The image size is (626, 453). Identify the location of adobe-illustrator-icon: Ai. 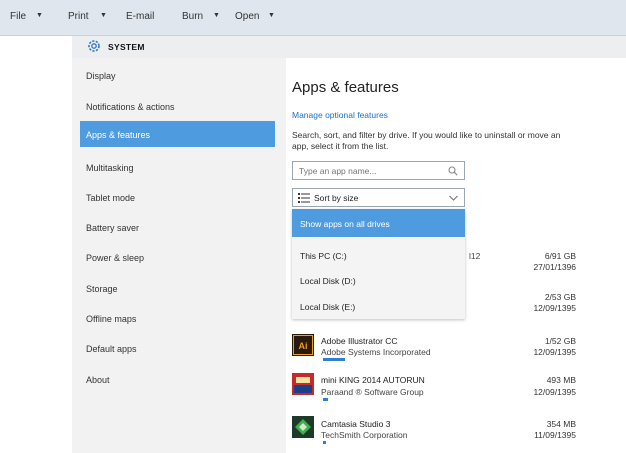
(303, 345).